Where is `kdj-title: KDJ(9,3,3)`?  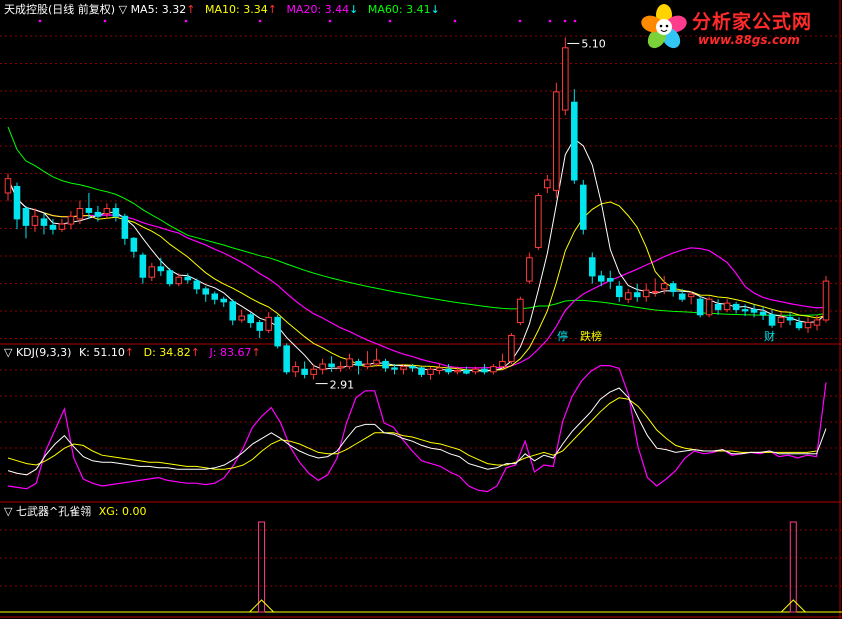
kdj-title: KDJ(9,3,3) is located at coordinates (43, 352).